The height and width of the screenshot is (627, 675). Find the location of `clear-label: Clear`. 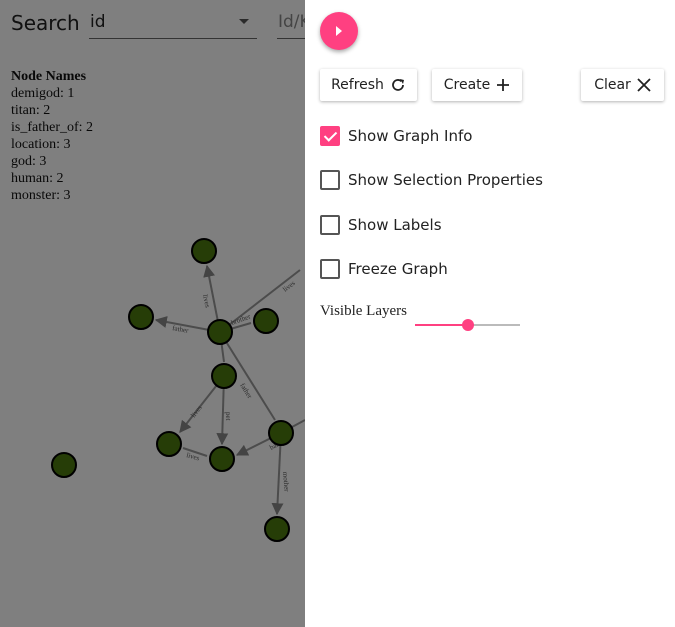

clear-label: Clear is located at coordinates (612, 85).